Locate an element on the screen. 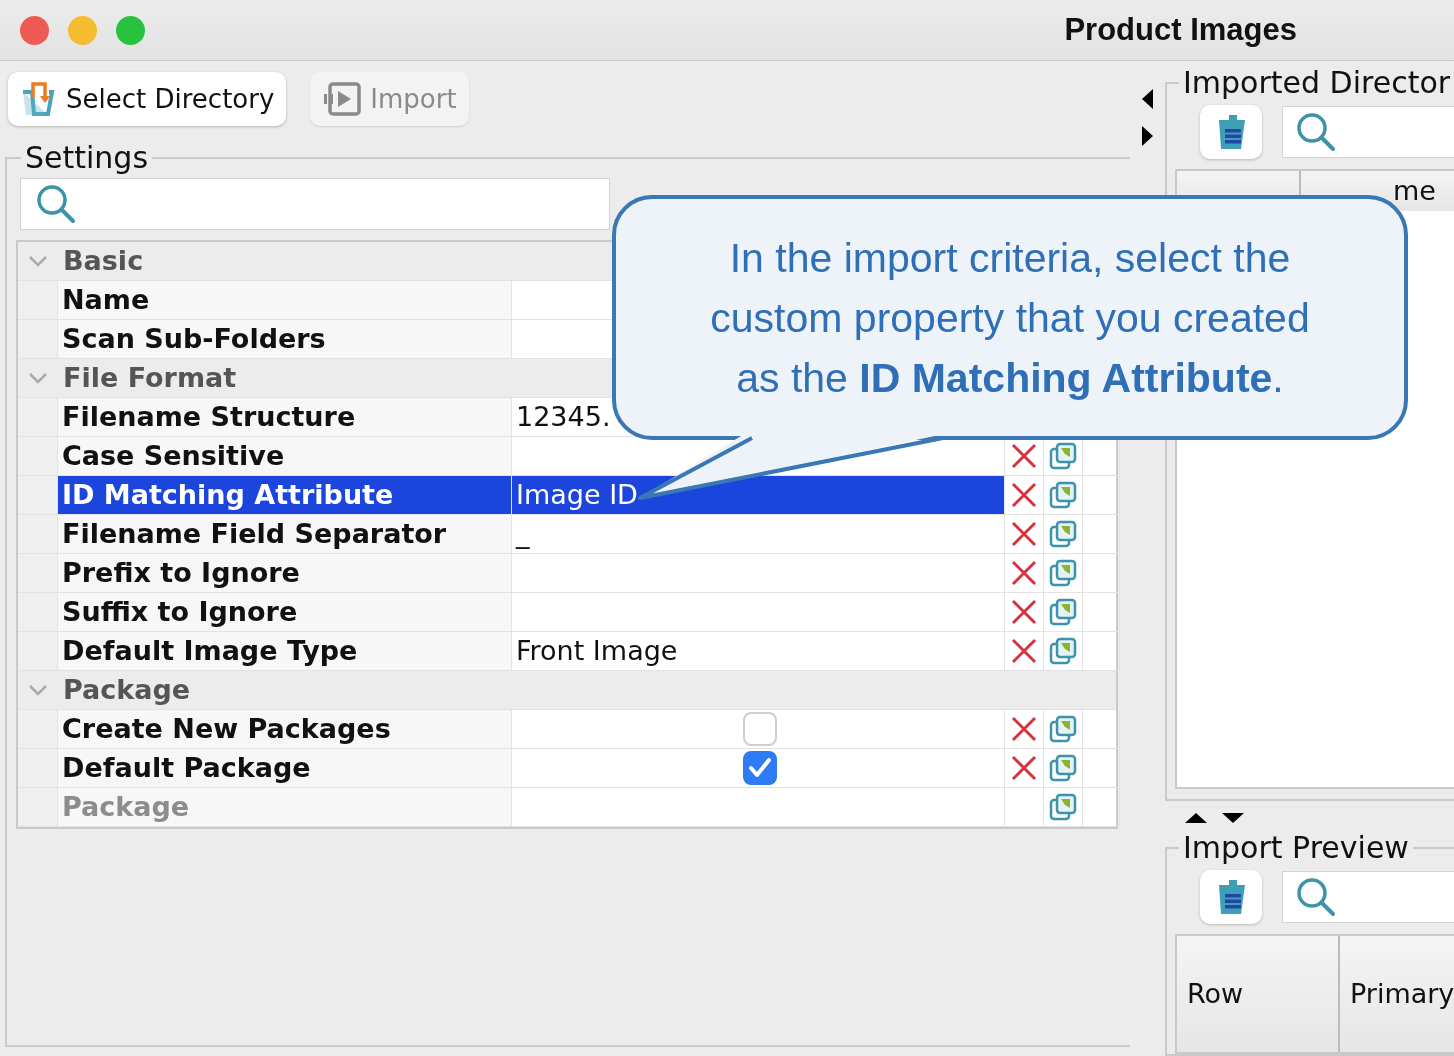  group-title: File Format is located at coordinates (150, 377).